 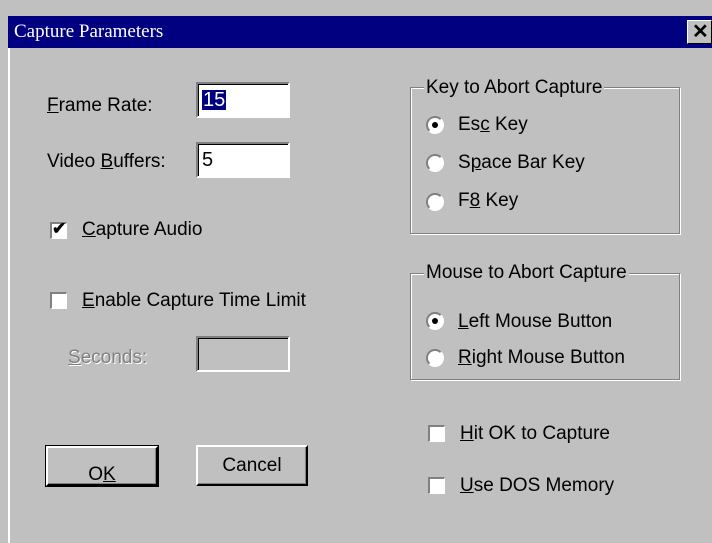 I want to click on f8-key-radio, so click(x=435, y=202).